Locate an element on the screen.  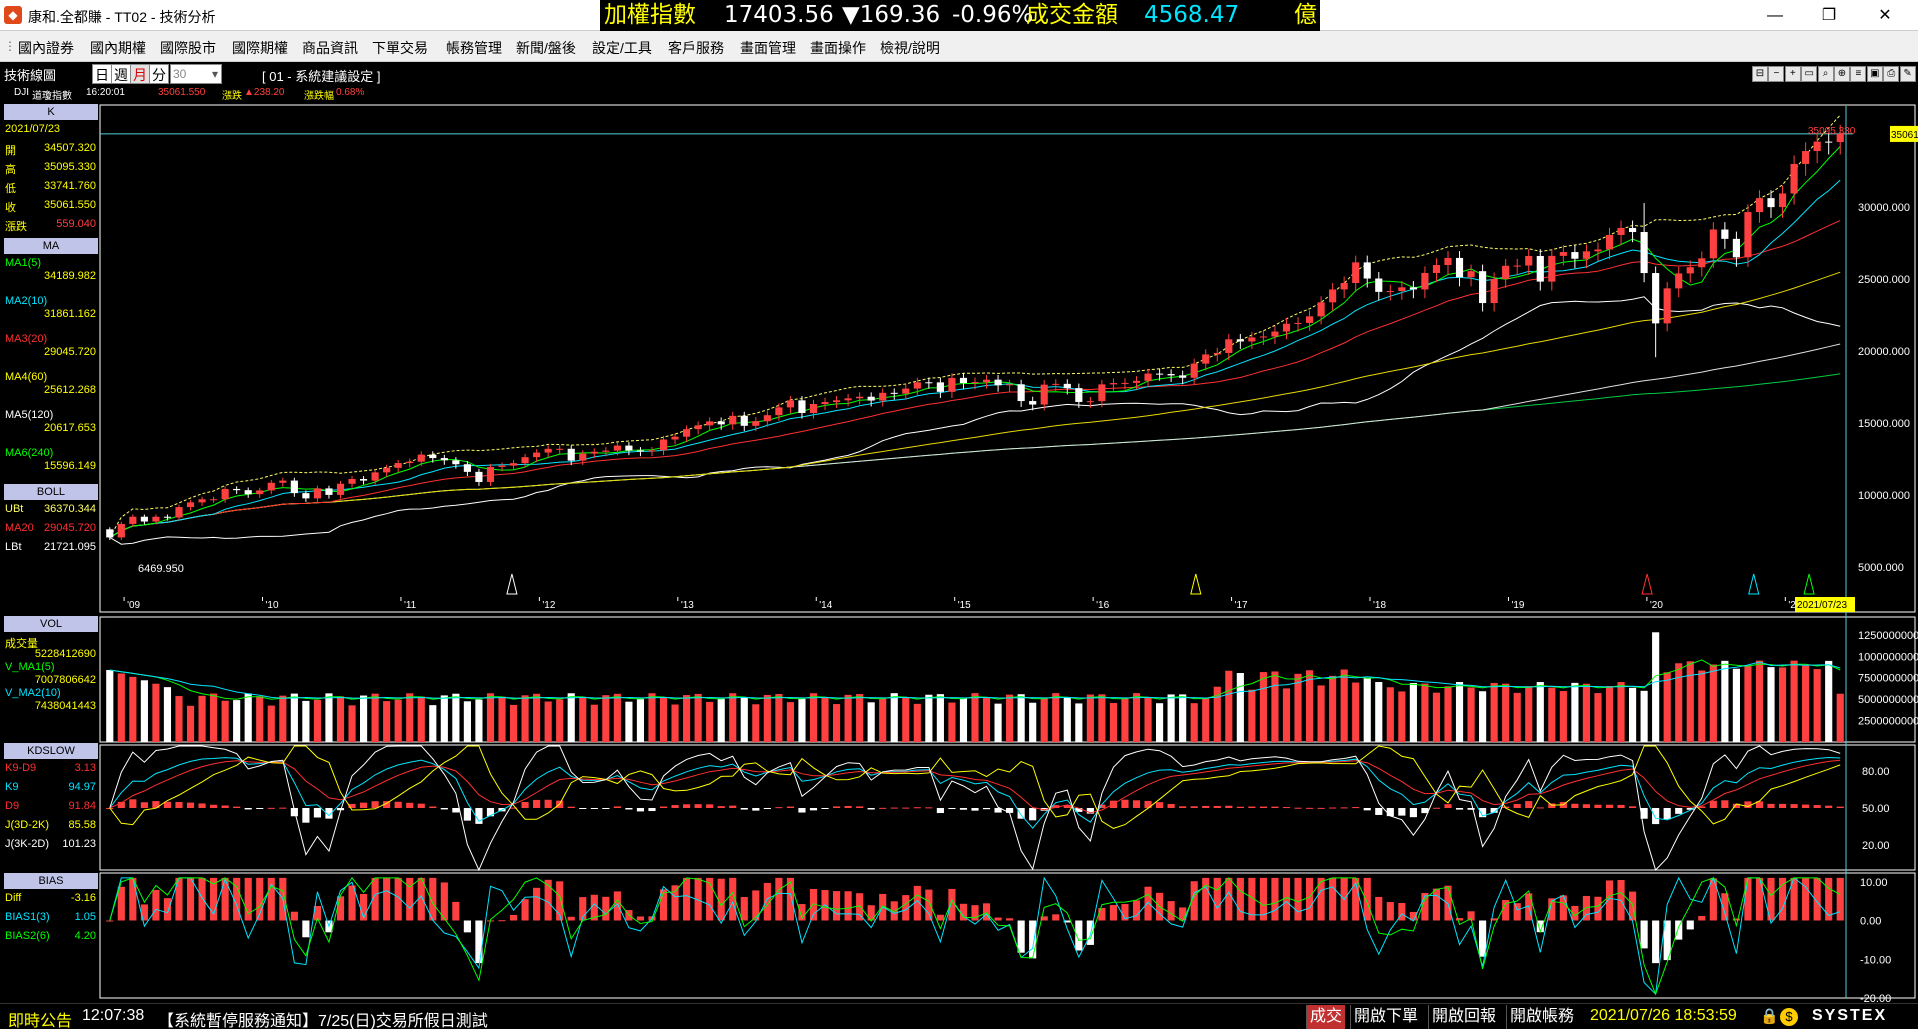
open-order-button: 開啟下單 is located at coordinates (1385, 1017).